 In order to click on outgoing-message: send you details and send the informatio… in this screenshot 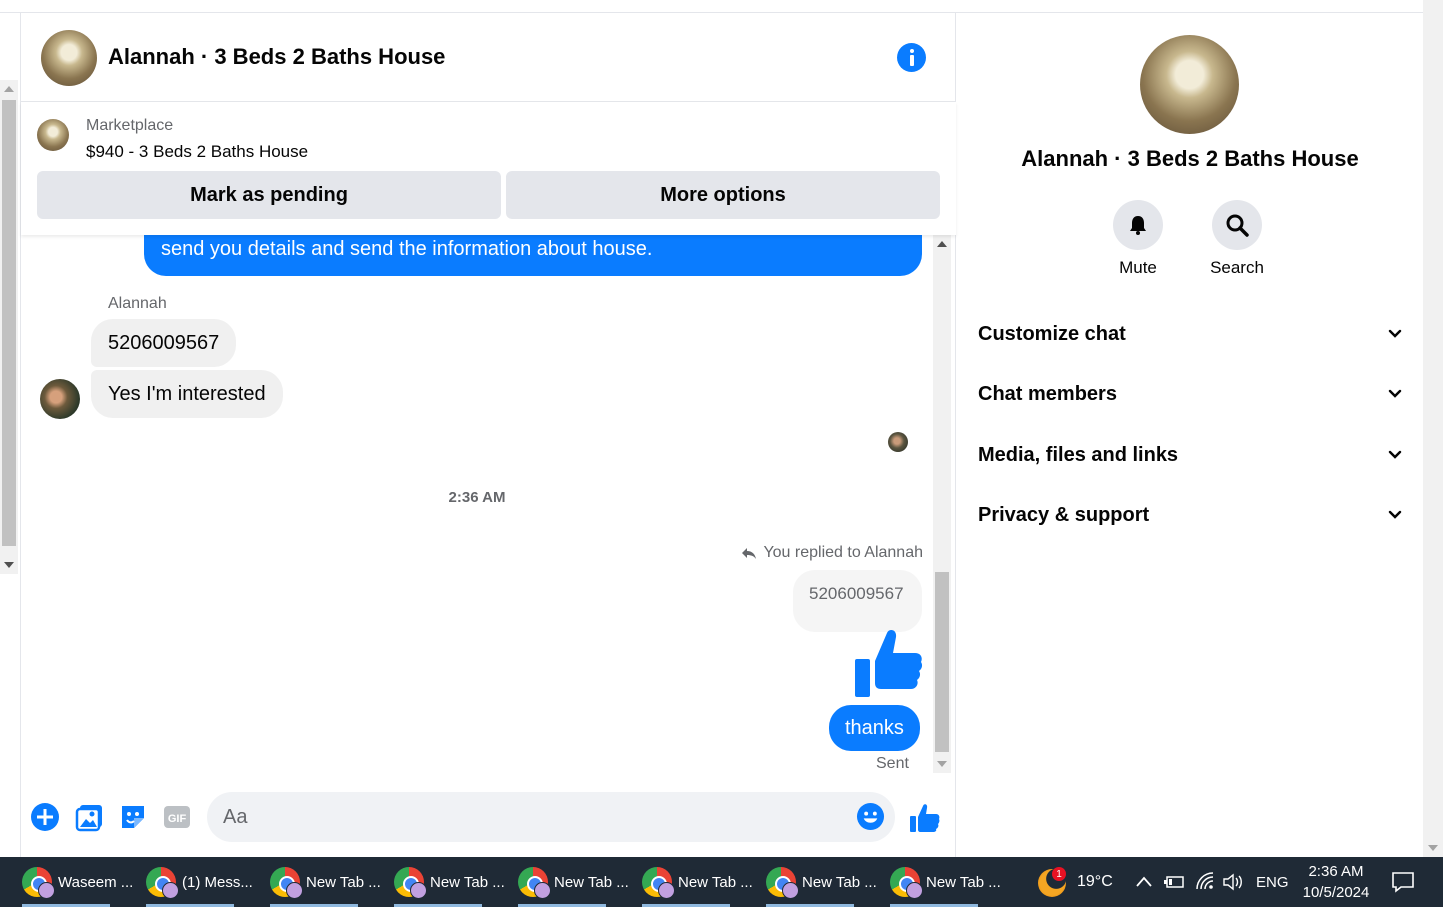, I will do `click(533, 255)`.